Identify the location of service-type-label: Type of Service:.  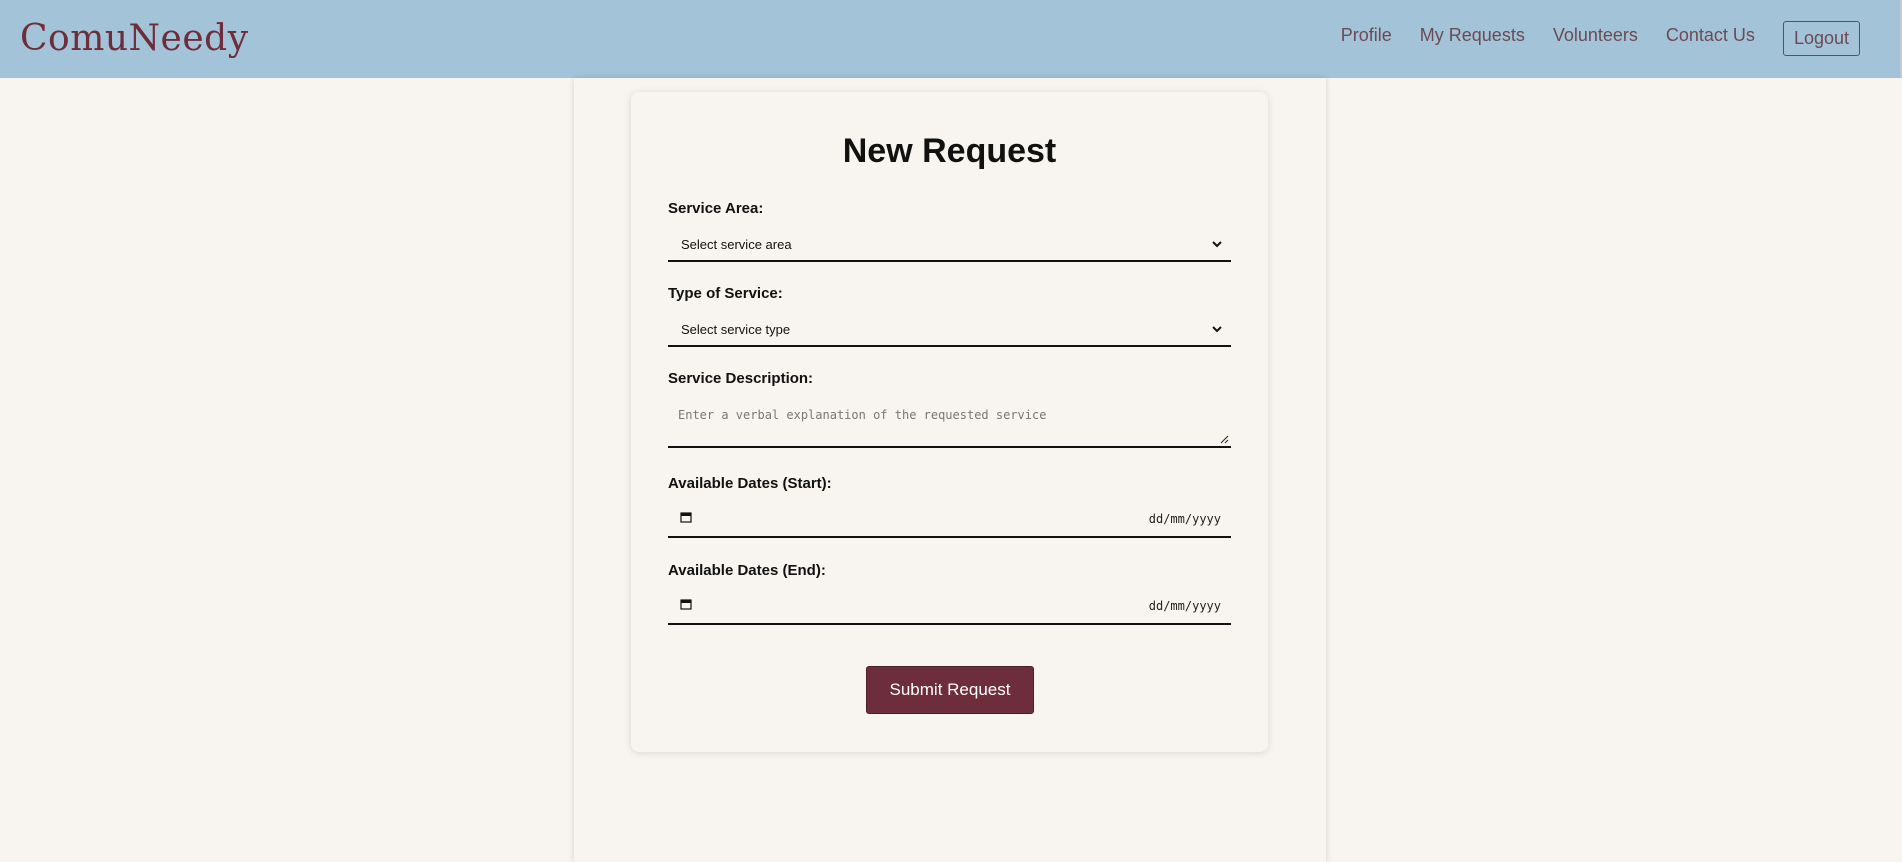
(725, 293).